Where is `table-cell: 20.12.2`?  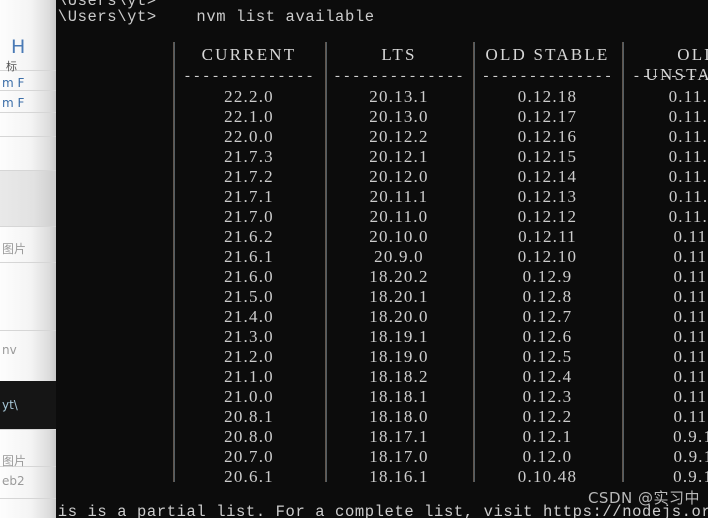
table-cell: 20.12.2 is located at coordinates (399, 136).